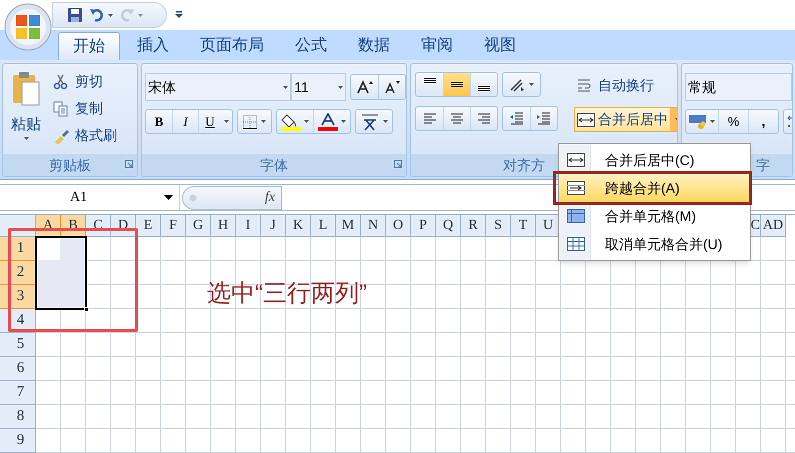 The image size is (795, 453). Describe the element at coordinates (18, 345) in the screenshot. I see `row-header: 5` at that location.